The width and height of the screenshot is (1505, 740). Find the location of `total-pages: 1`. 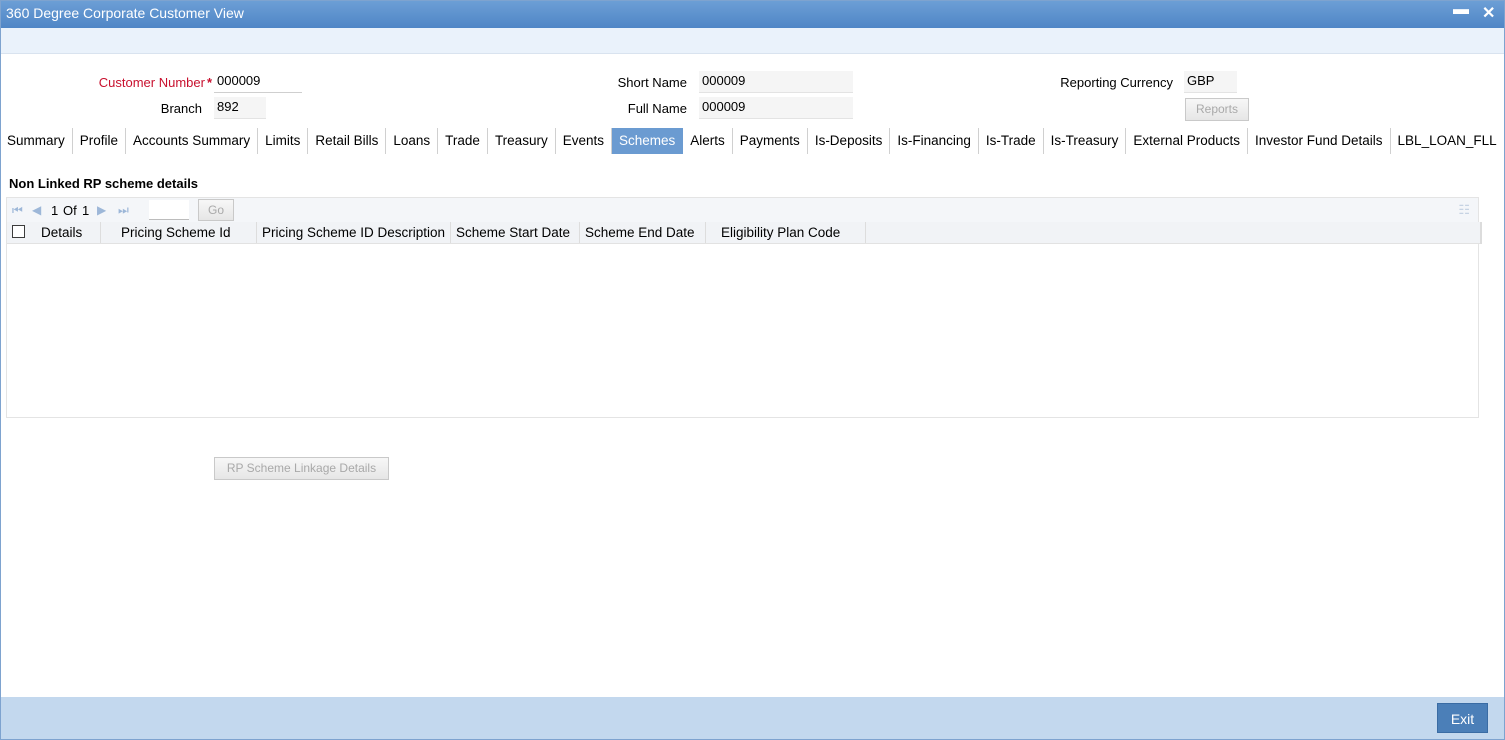

total-pages: 1 is located at coordinates (86, 210).